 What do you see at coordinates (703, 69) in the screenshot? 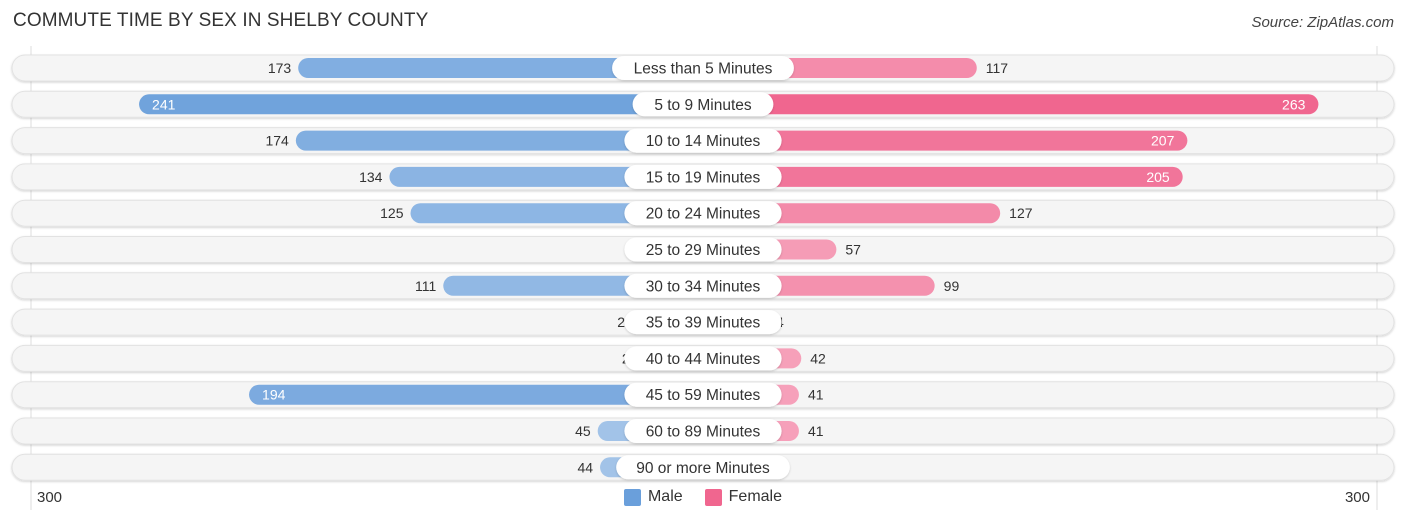
I see `category-label: Less than 5 Minutes` at bounding box center [703, 69].